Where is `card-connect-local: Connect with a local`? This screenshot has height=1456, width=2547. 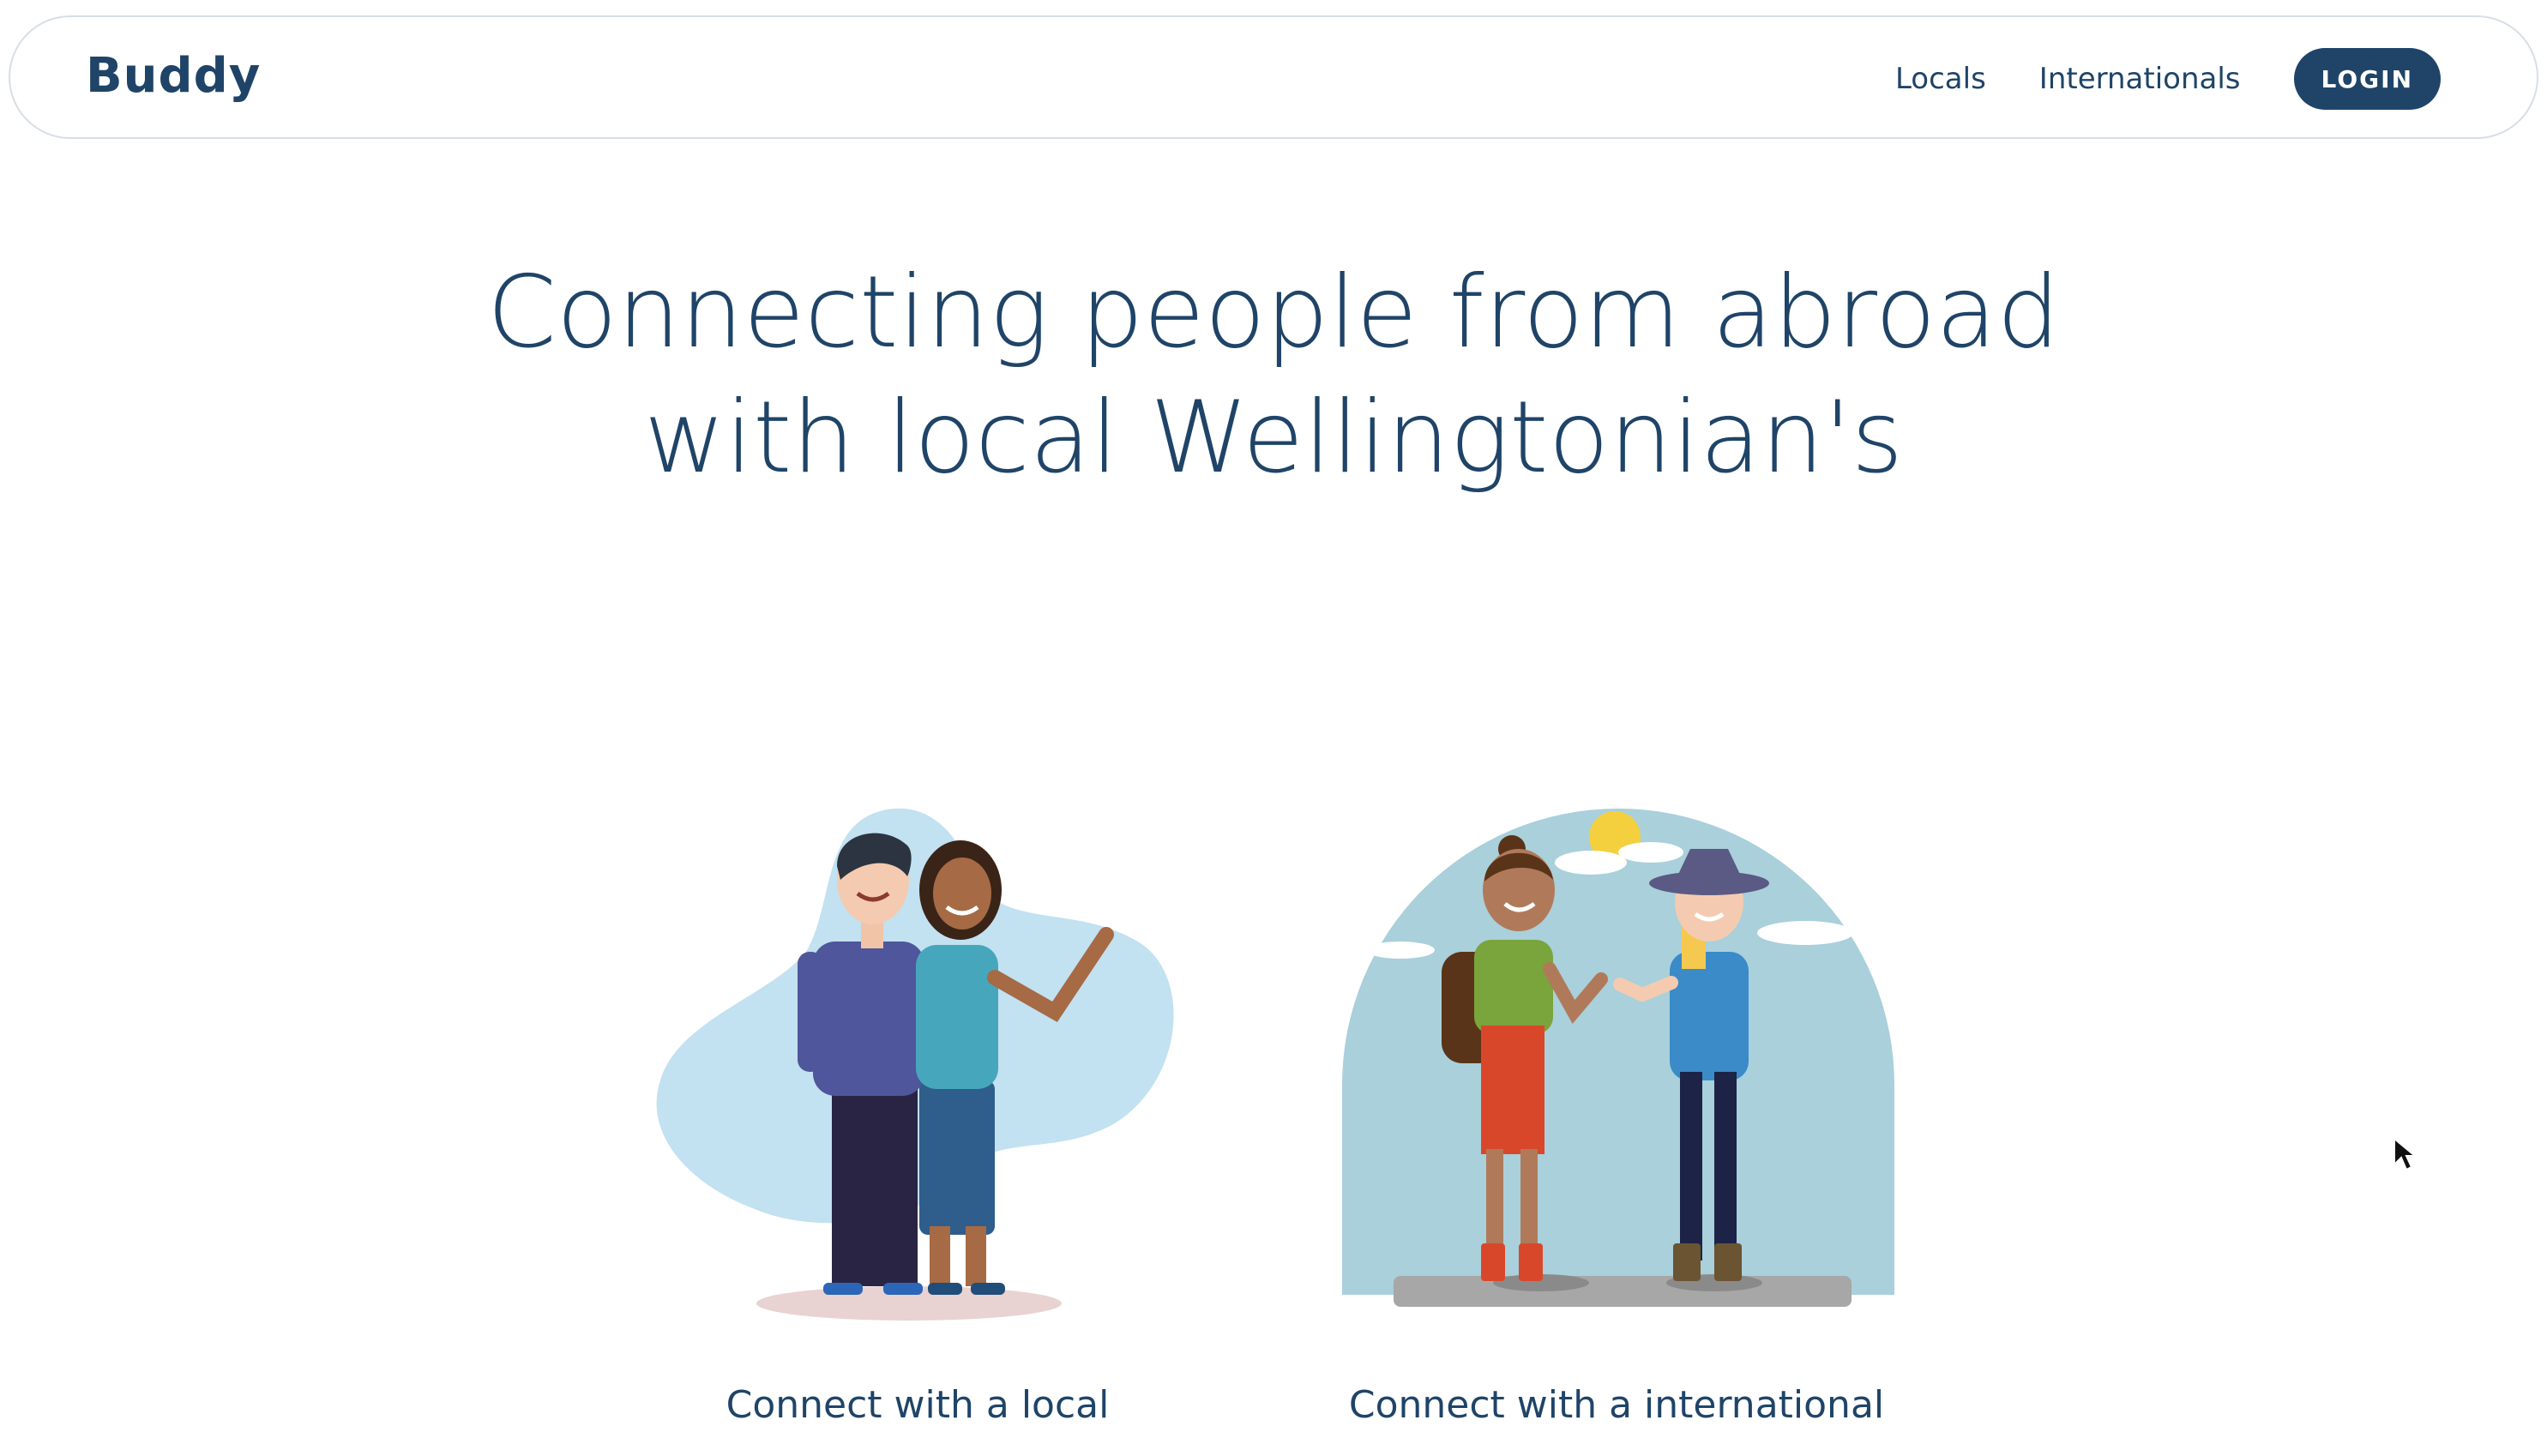
card-connect-local: Connect with a local is located at coordinates (918, 1114).